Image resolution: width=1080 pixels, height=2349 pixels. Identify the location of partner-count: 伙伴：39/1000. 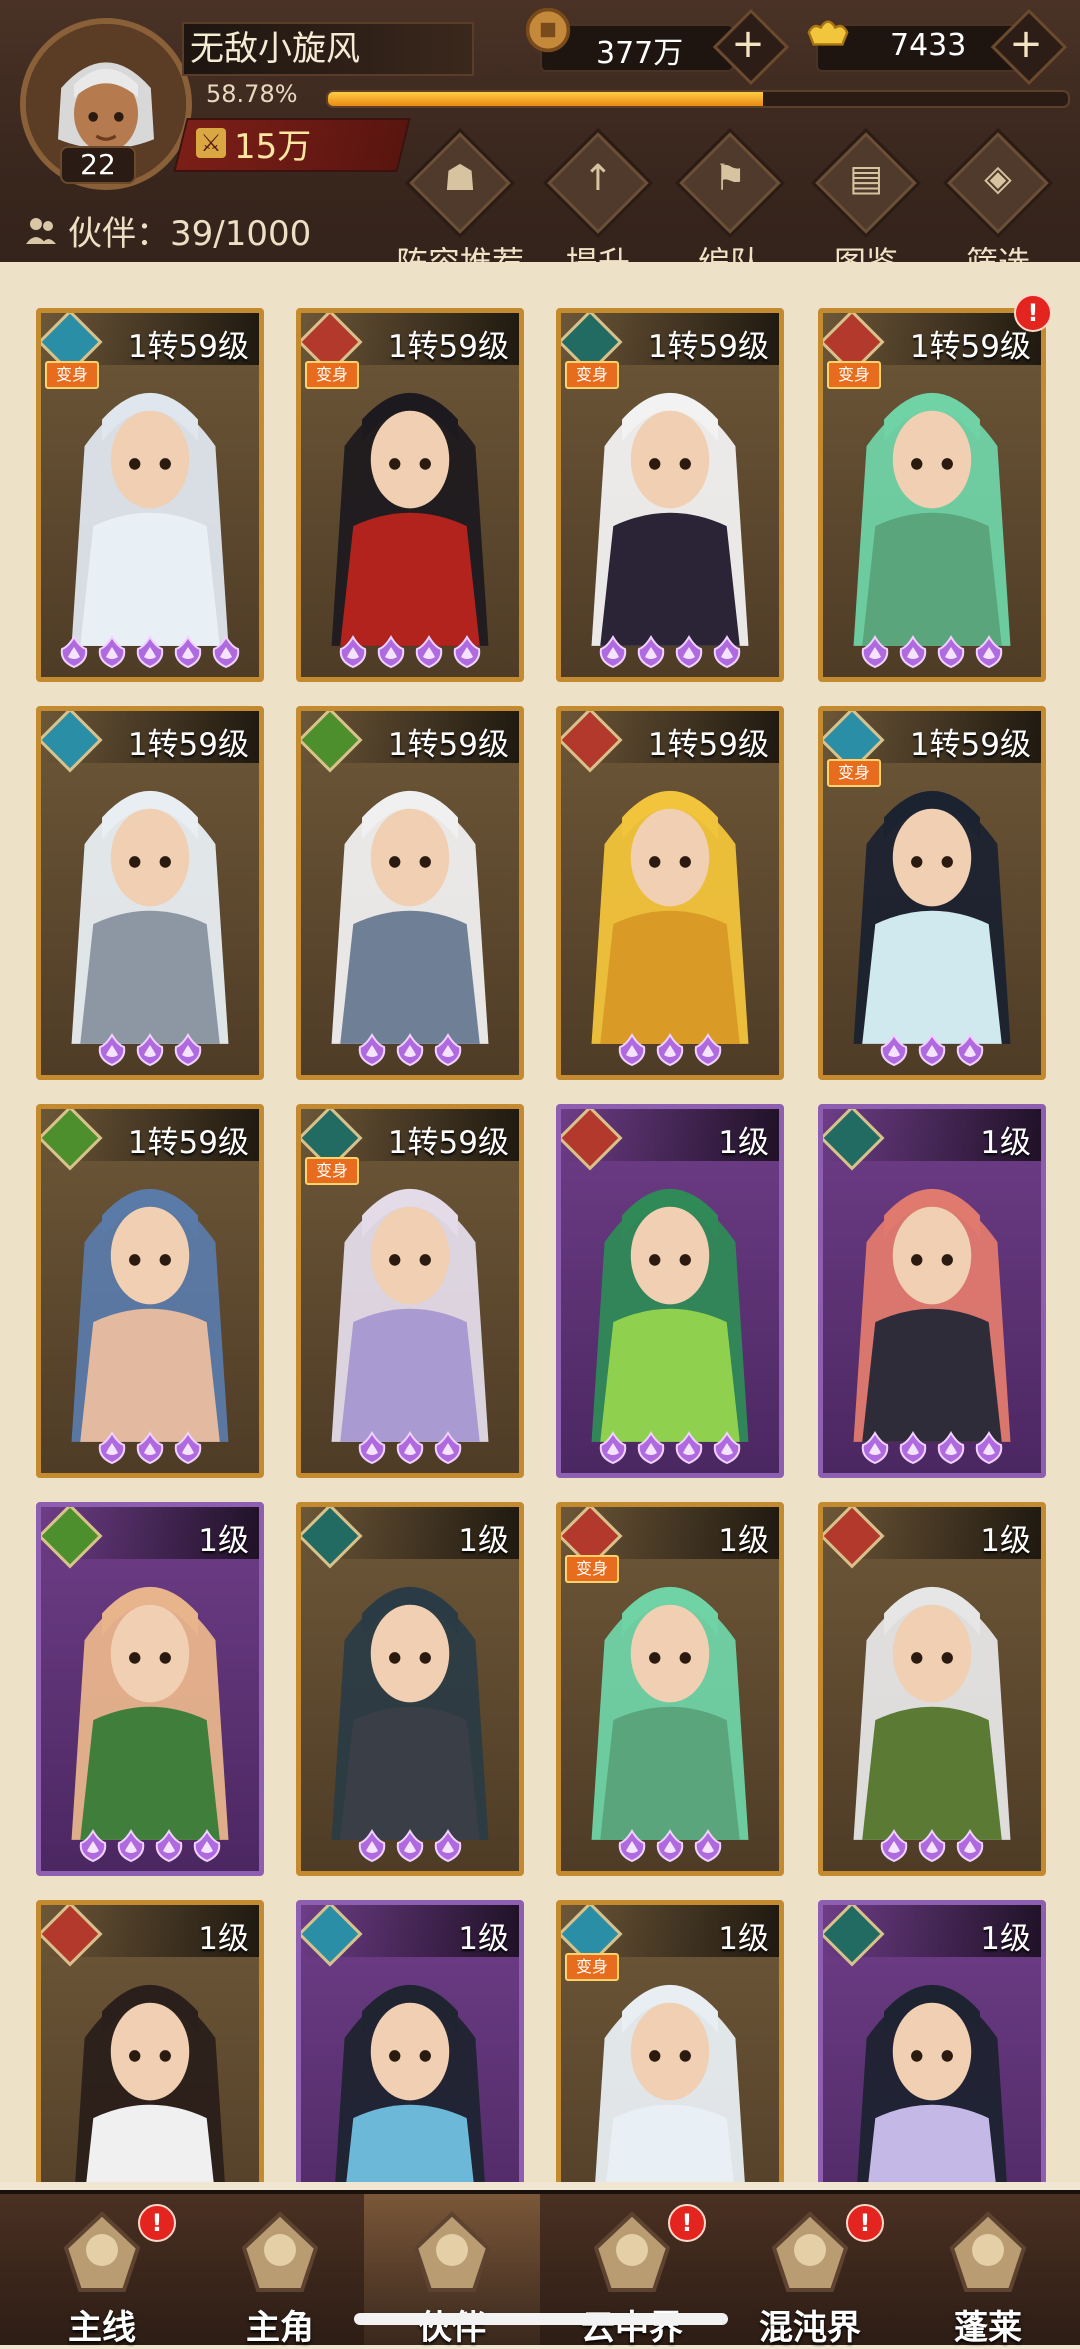
(167, 230).